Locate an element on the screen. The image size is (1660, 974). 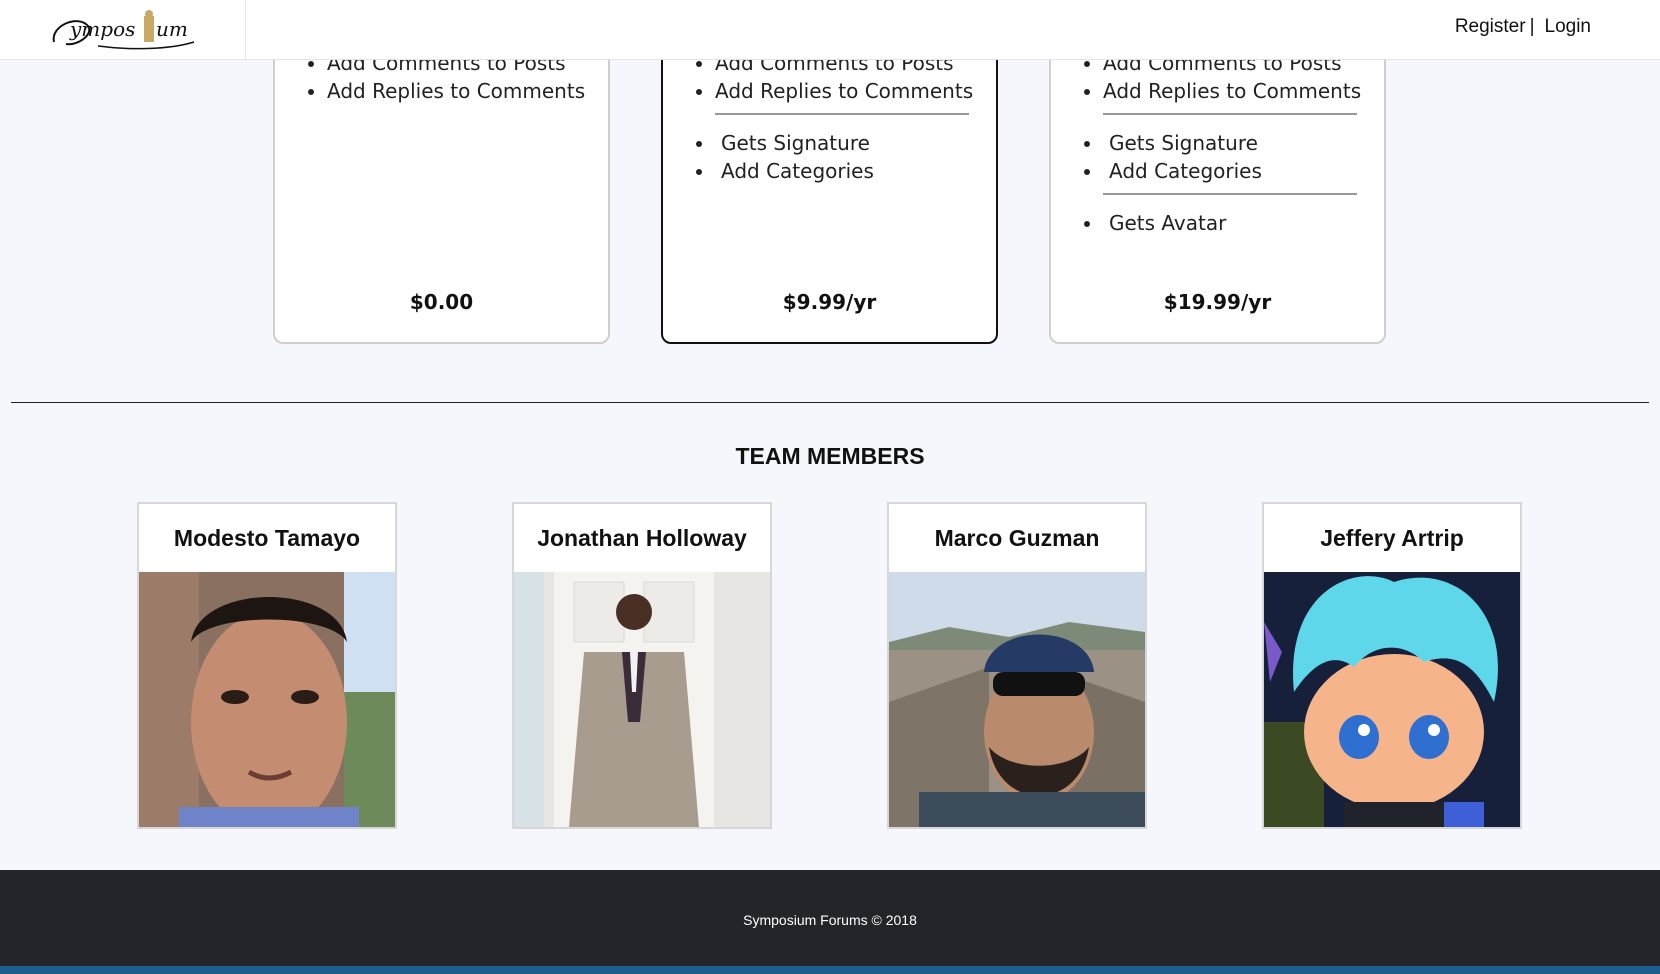
footer-copyright: Symposium Forums © 2018 is located at coordinates (830, 920).